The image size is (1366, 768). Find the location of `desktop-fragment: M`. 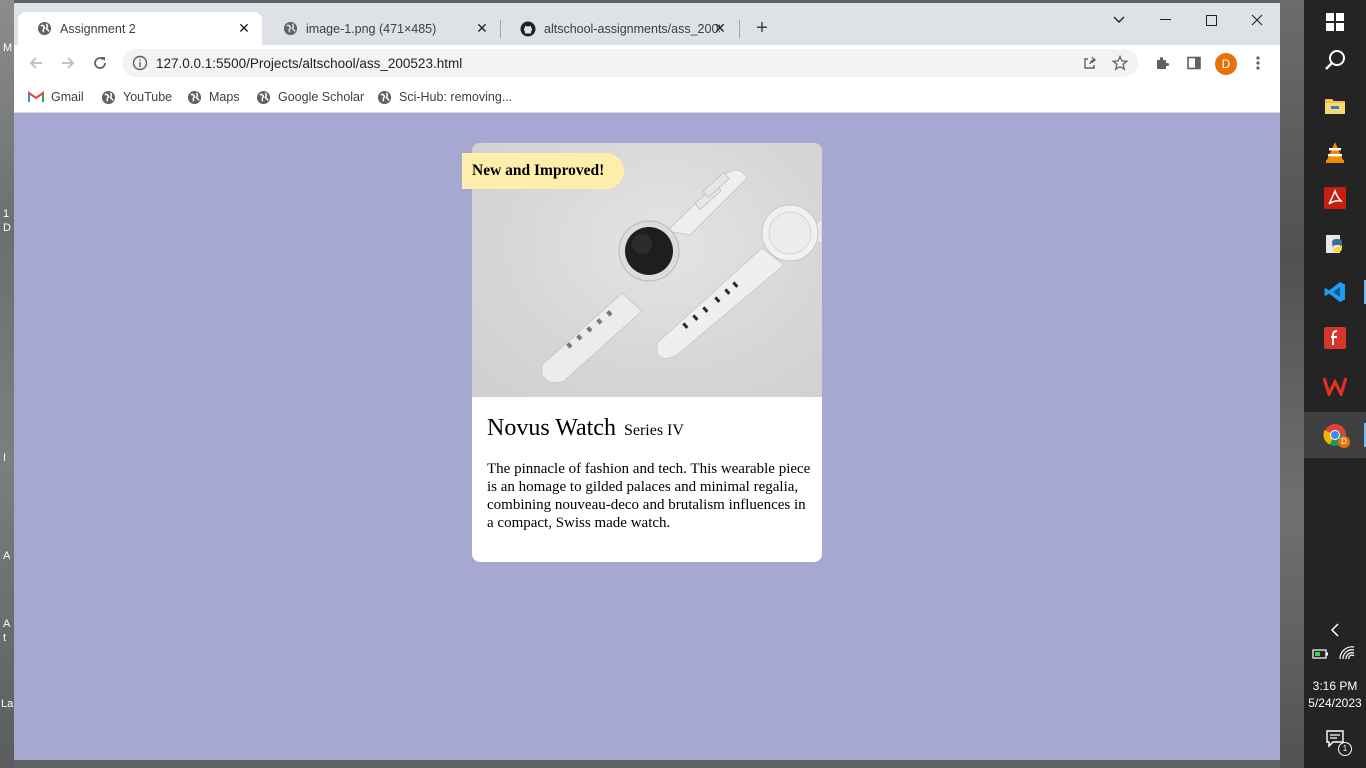

desktop-fragment: M is located at coordinates (8, 48).